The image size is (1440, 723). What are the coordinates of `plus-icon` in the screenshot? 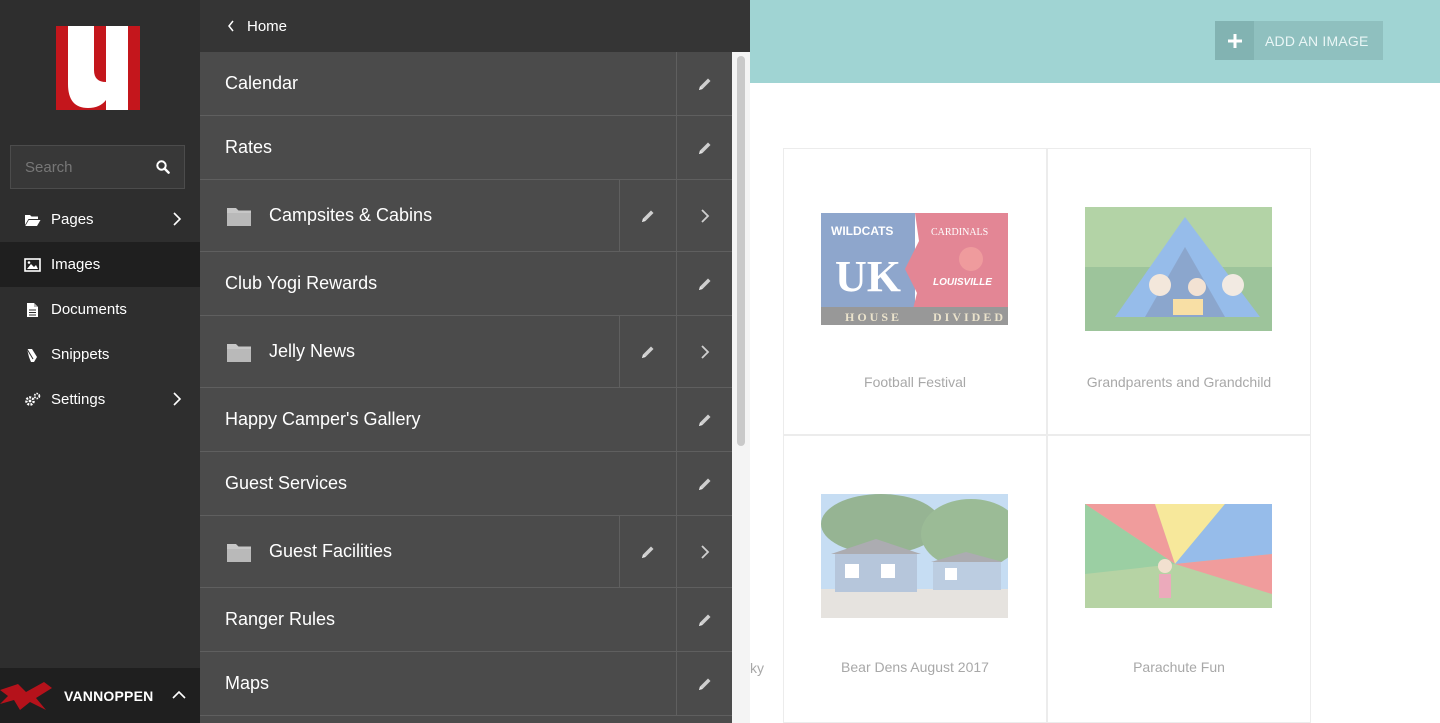 It's located at (1234, 40).